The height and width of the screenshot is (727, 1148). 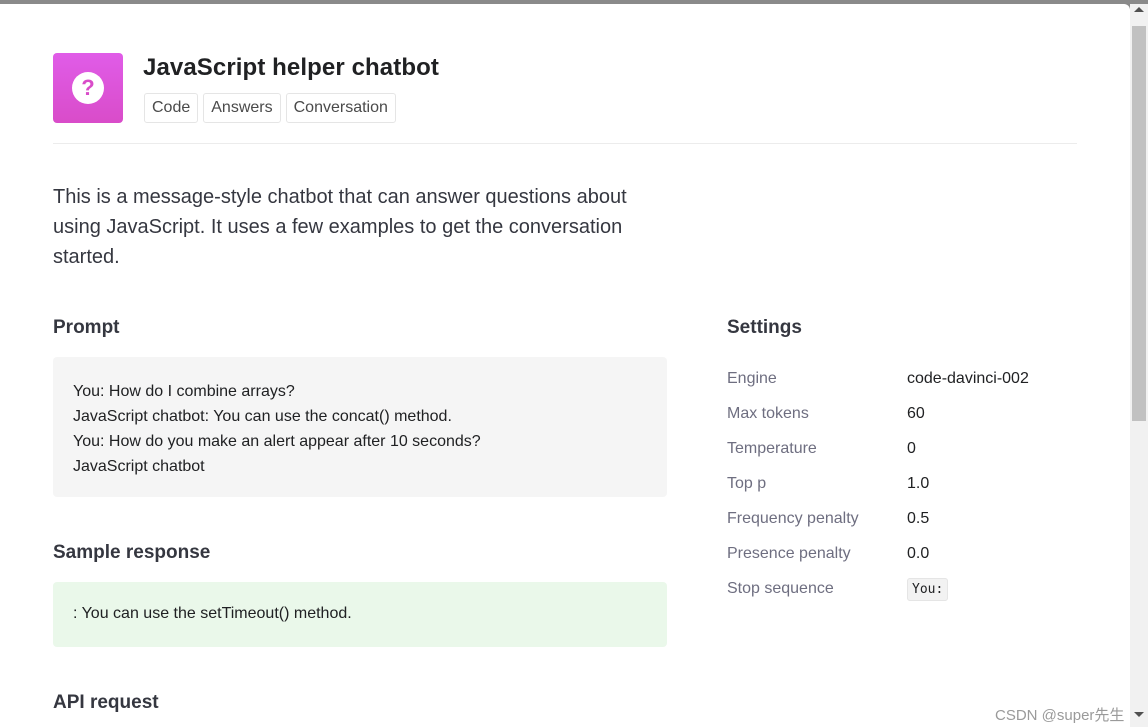 I want to click on setting-value: code-davinci-002, so click(x=968, y=378).